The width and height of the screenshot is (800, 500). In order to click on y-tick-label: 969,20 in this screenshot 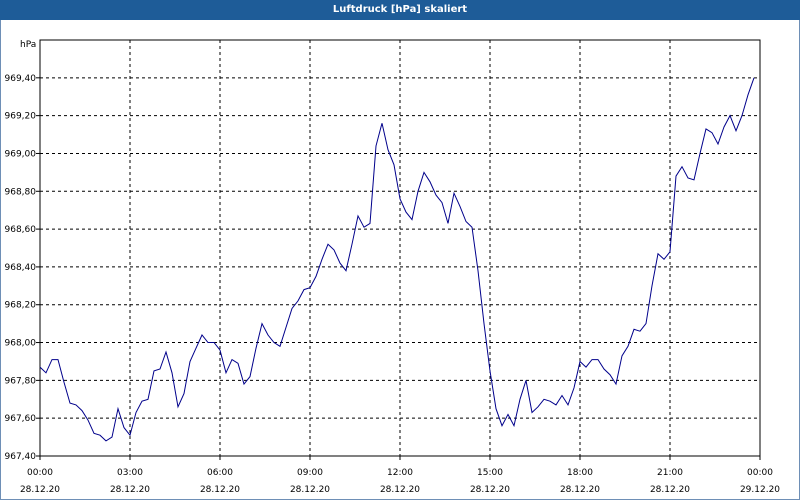, I will do `click(21, 117)`.